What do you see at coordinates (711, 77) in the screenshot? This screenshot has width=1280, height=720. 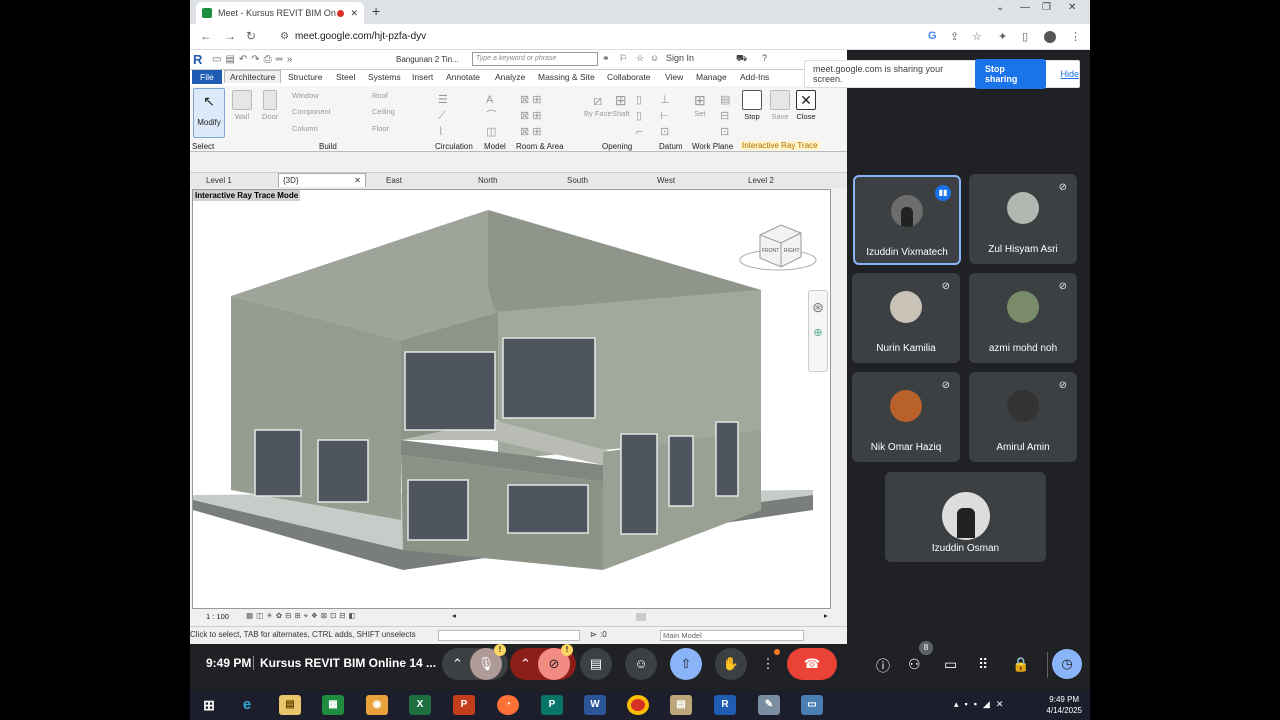 I see `tab-manage: Manage` at bounding box center [711, 77].